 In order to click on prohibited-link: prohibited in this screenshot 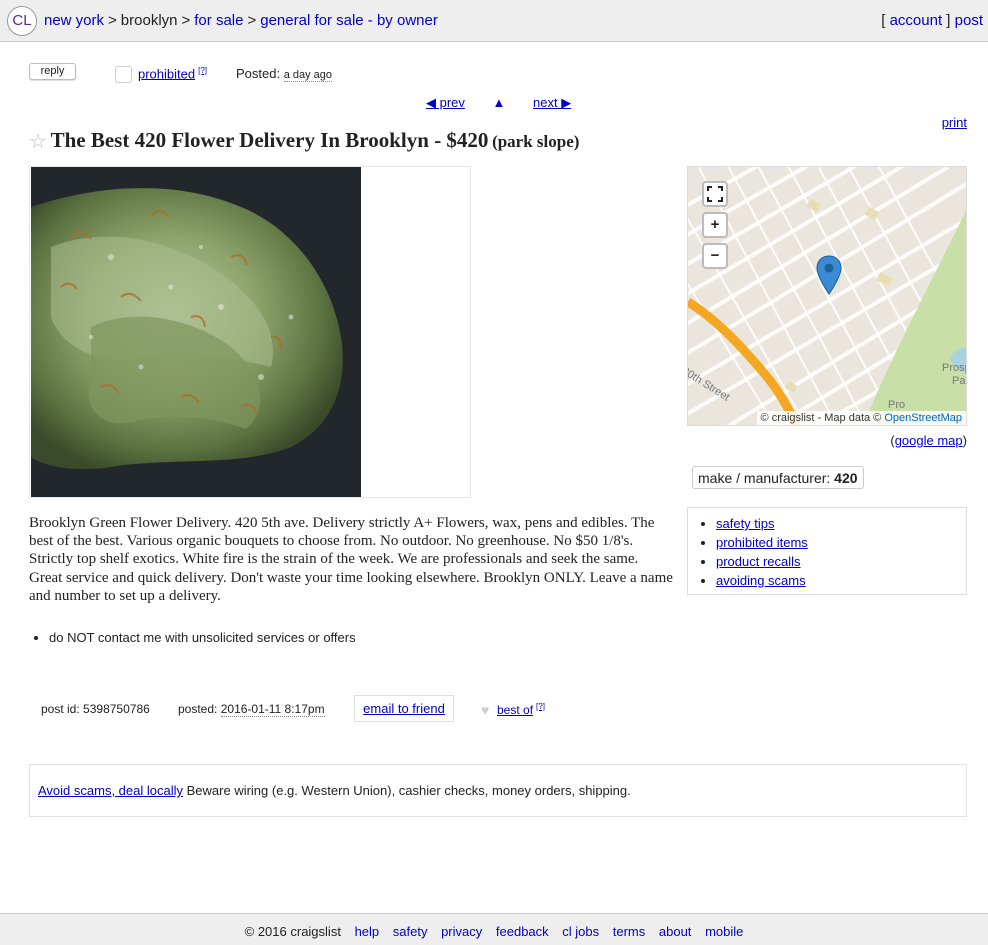, I will do `click(166, 73)`.